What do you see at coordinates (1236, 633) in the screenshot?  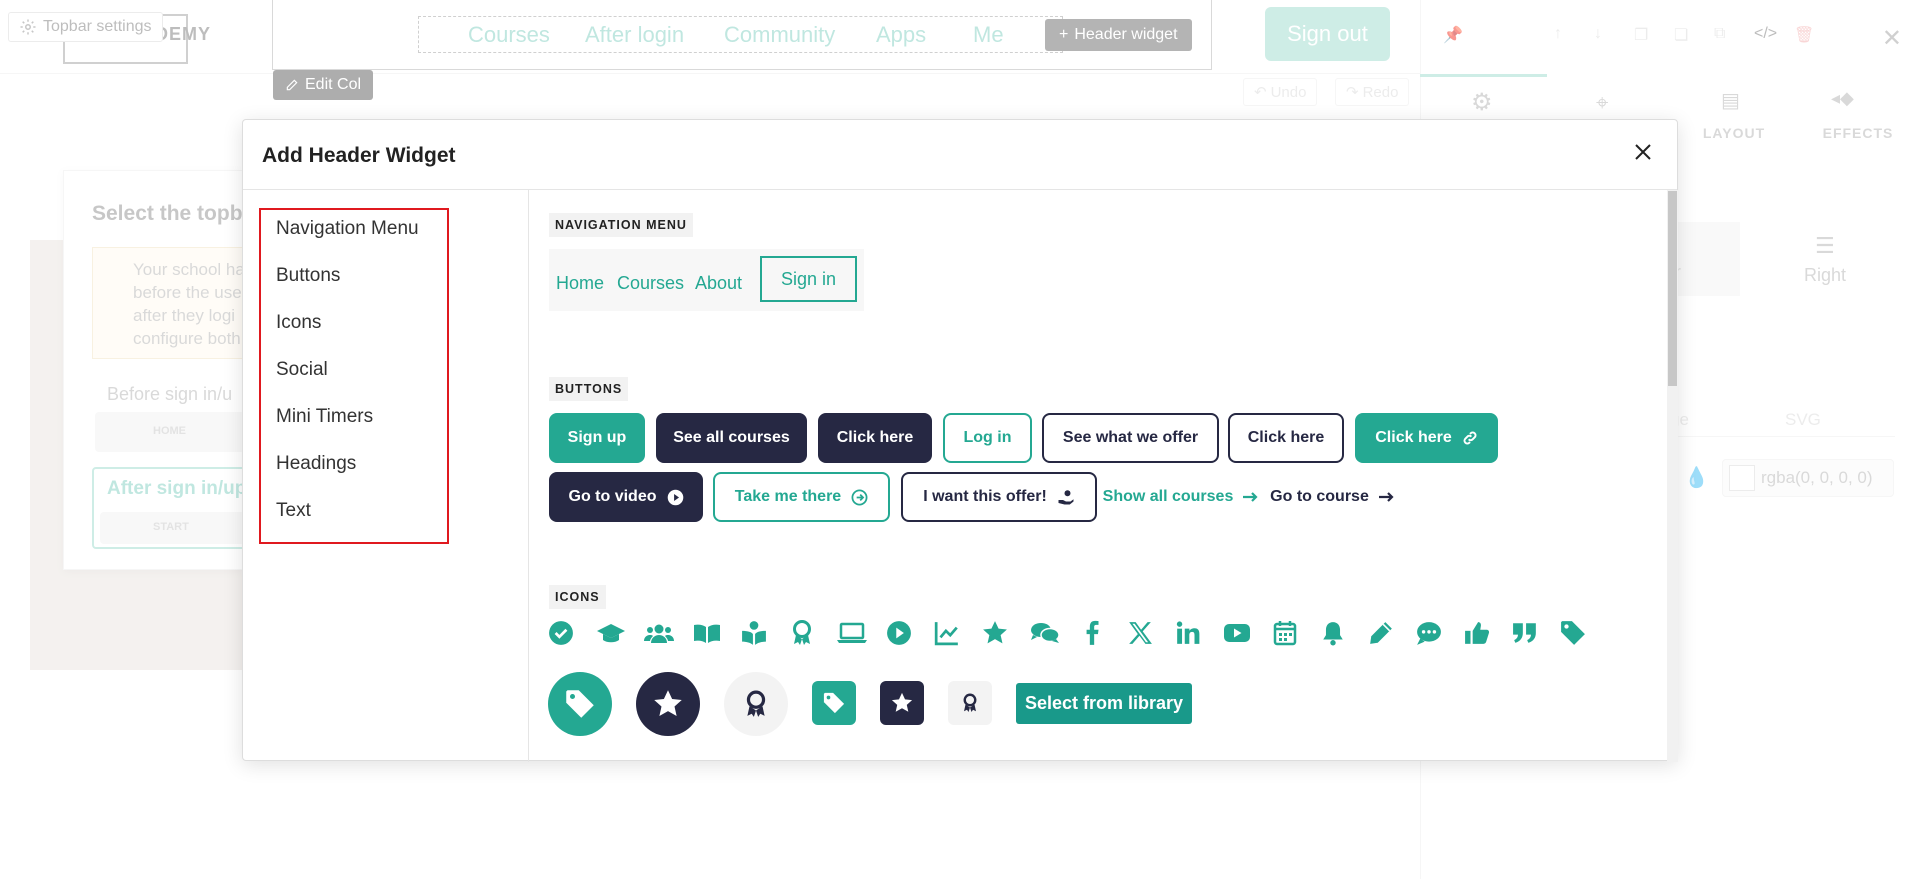 I see `youtube-icon` at bounding box center [1236, 633].